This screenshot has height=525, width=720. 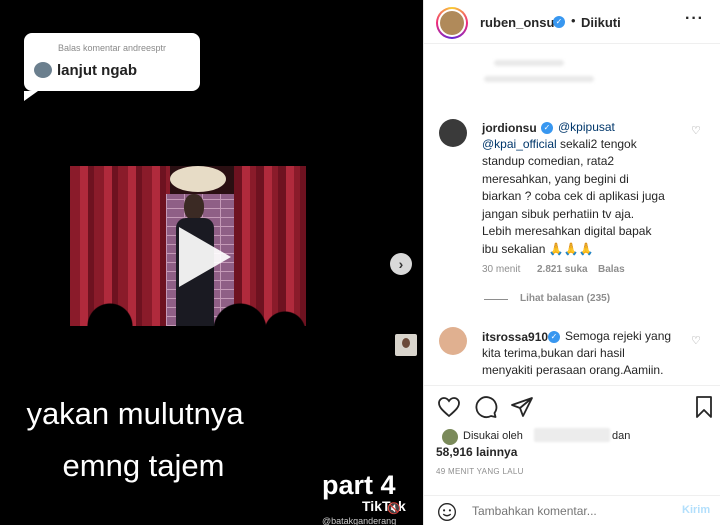 I want to click on liked-by-prefix: Disukai oleh, so click(x=493, y=436).